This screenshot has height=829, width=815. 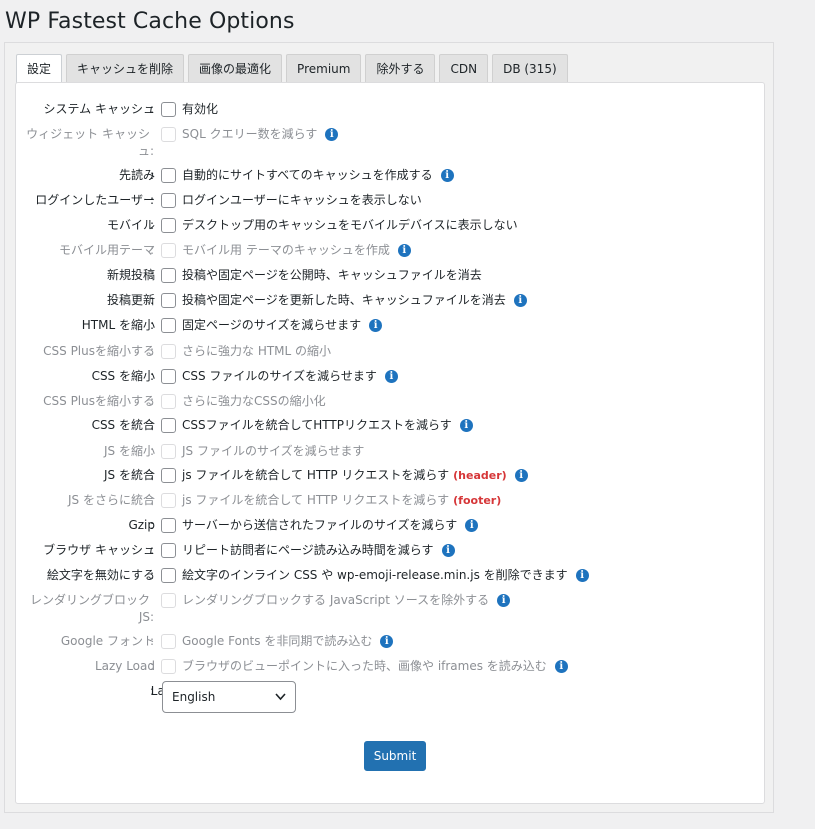 I want to click on option-description: さらに強力なCSSの縮小化, so click(x=254, y=401).